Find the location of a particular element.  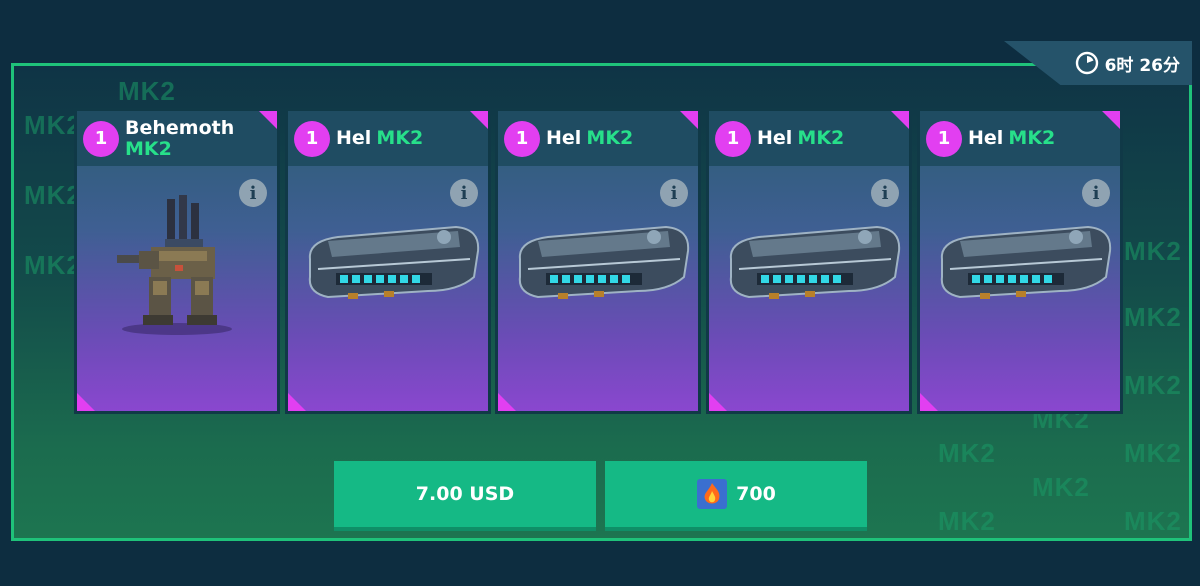

item-title: Behemoth MK2 is located at coordinates (180, 138).